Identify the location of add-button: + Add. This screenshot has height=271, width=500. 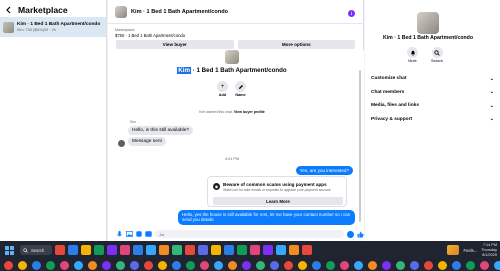
(222, 89).